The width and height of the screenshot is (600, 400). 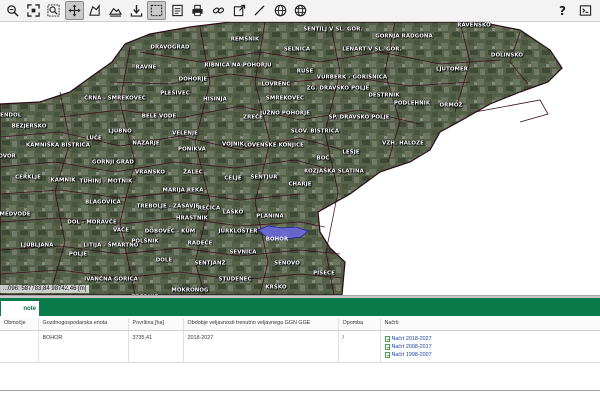 I want to click on draw-line-icon, so click(x=259, y=10).